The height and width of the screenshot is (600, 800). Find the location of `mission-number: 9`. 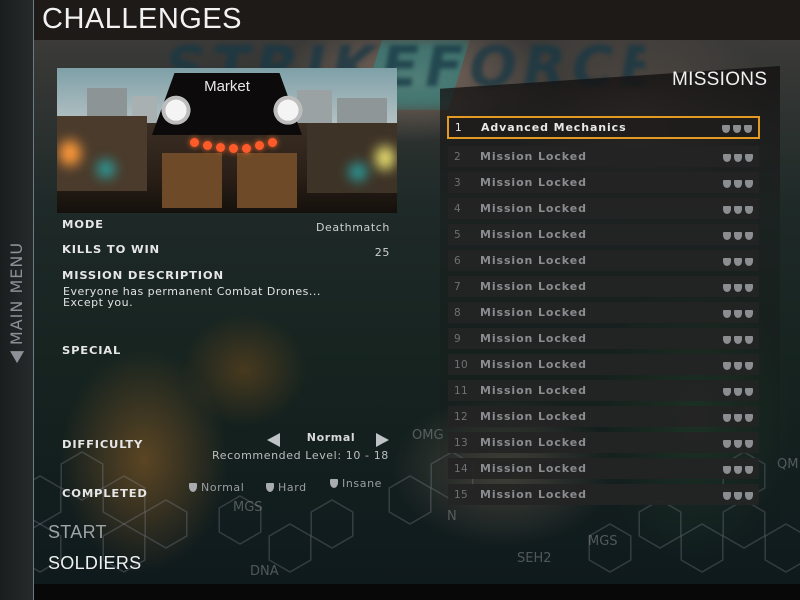

mission-number: 9 is located at coordinates (457, 338).